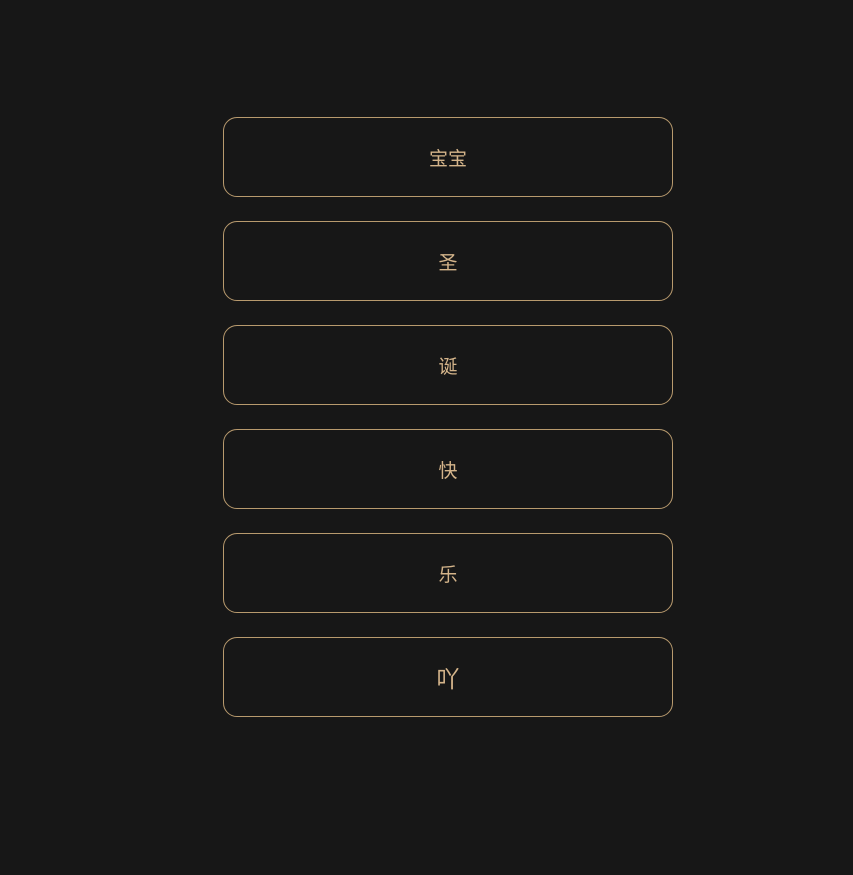 The width and height of the screenshot is (853, 875). I want to click on message-card-label: 圣, so click(448, 262).